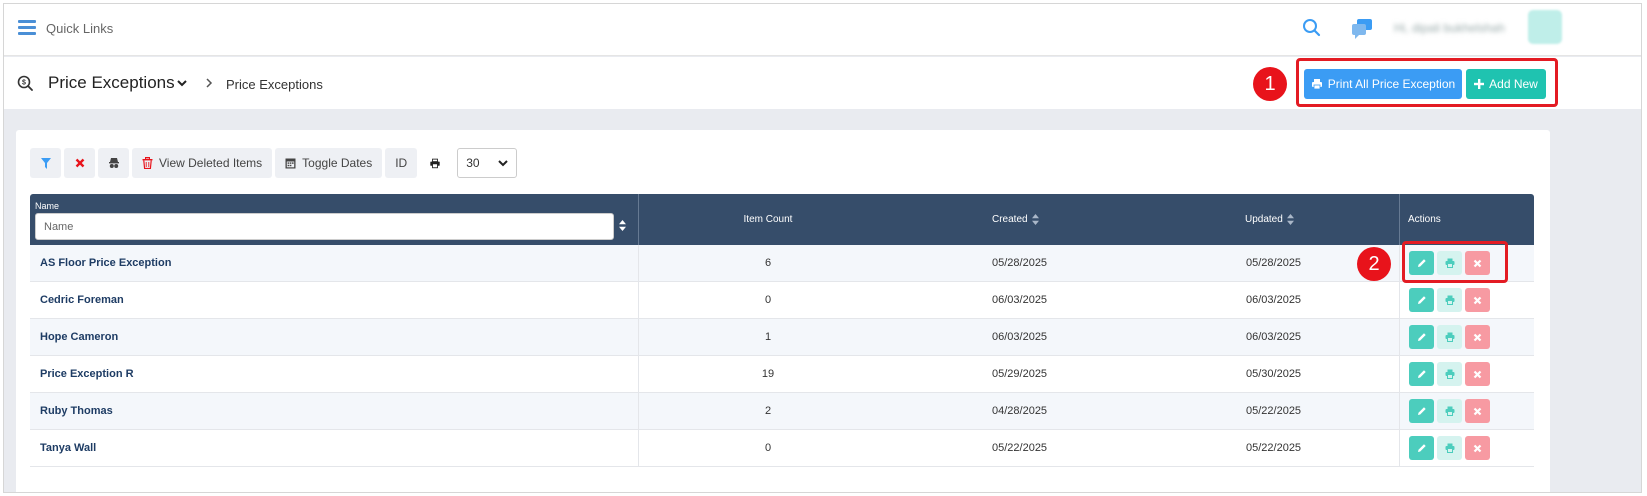 The image size is (1647, 496). I want to click on print-button, so click(435, 163).